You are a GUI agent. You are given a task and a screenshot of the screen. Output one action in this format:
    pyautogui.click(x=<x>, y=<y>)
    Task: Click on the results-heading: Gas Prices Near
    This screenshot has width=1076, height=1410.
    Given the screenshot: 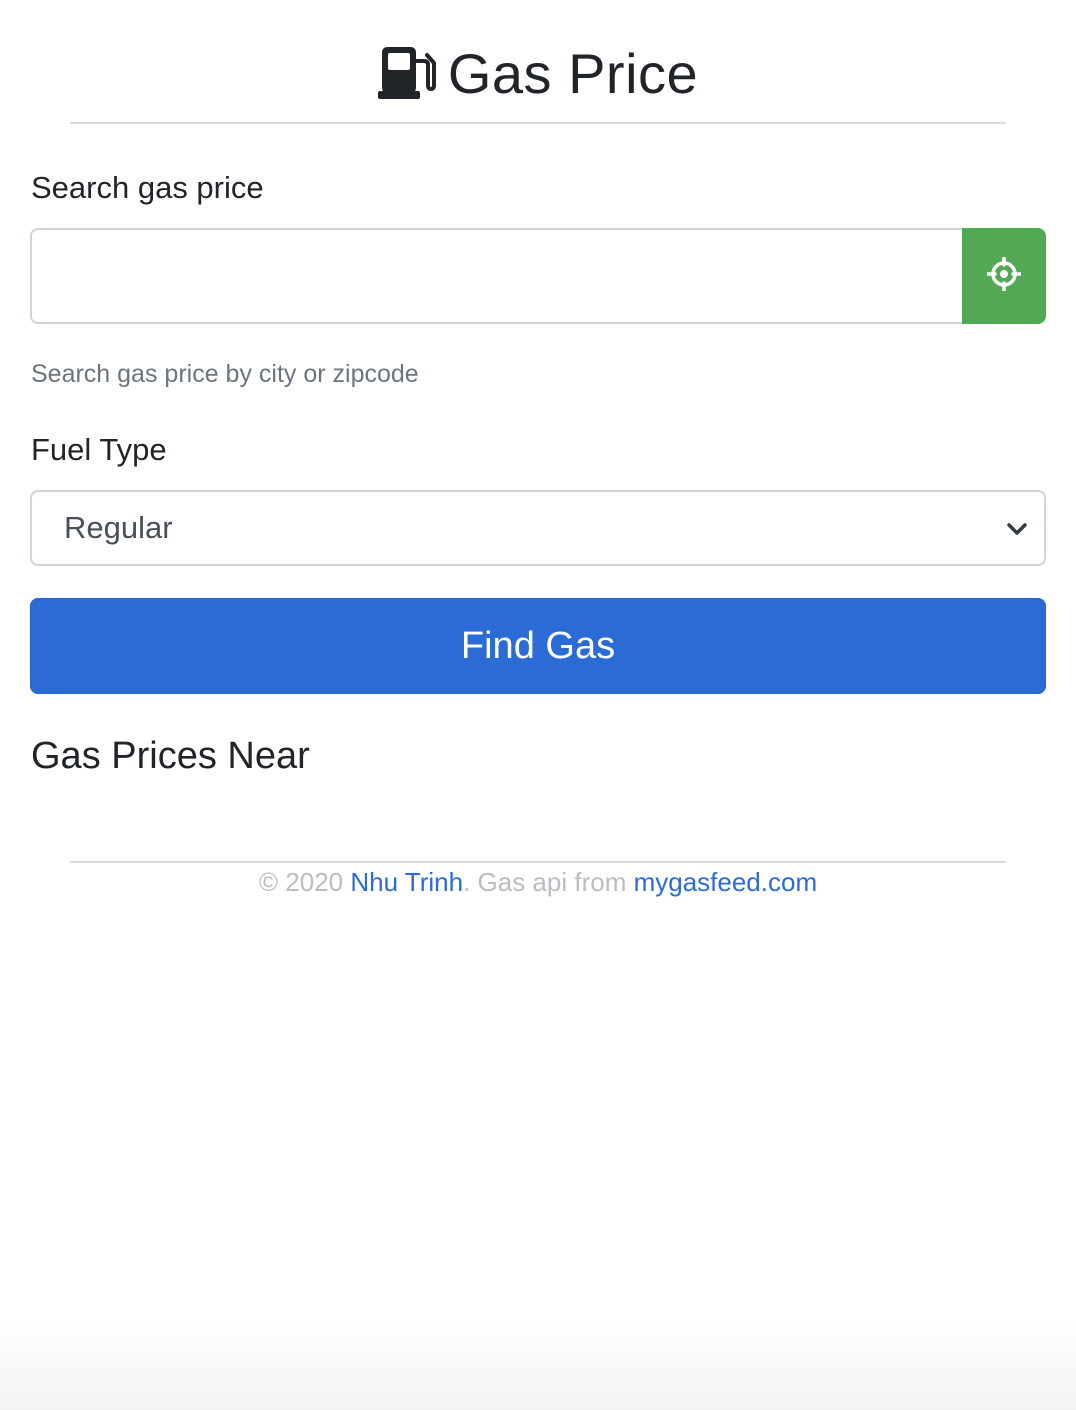 What is the action you would take?
    pyautogui.click(x=170, y=756)
    